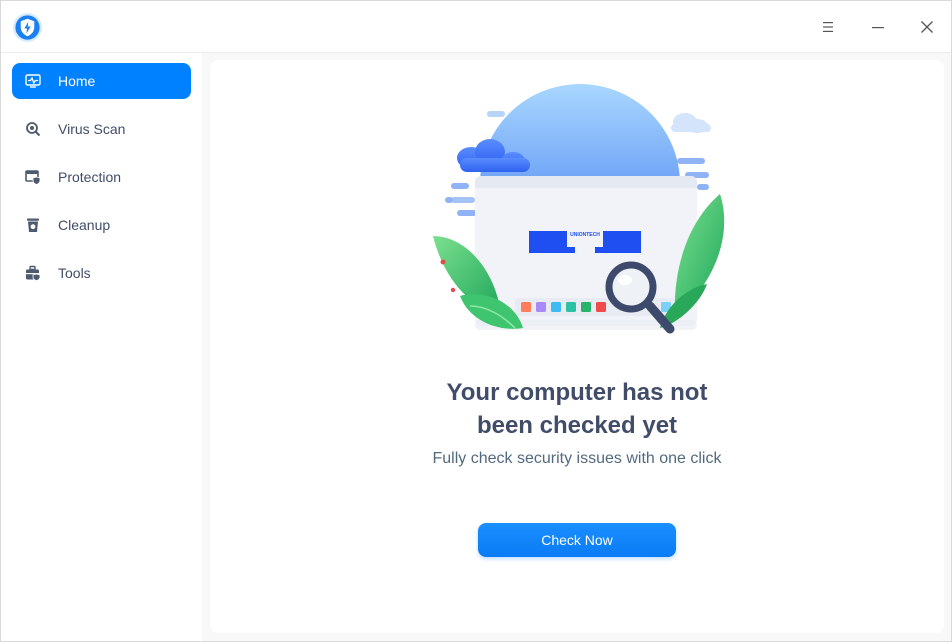 This screenshot has height=642, width=952. What do you see at coordinates (577, 425) in the screenshot?
I see `headline-line: been checked yet` at bounding box center [577, 425].